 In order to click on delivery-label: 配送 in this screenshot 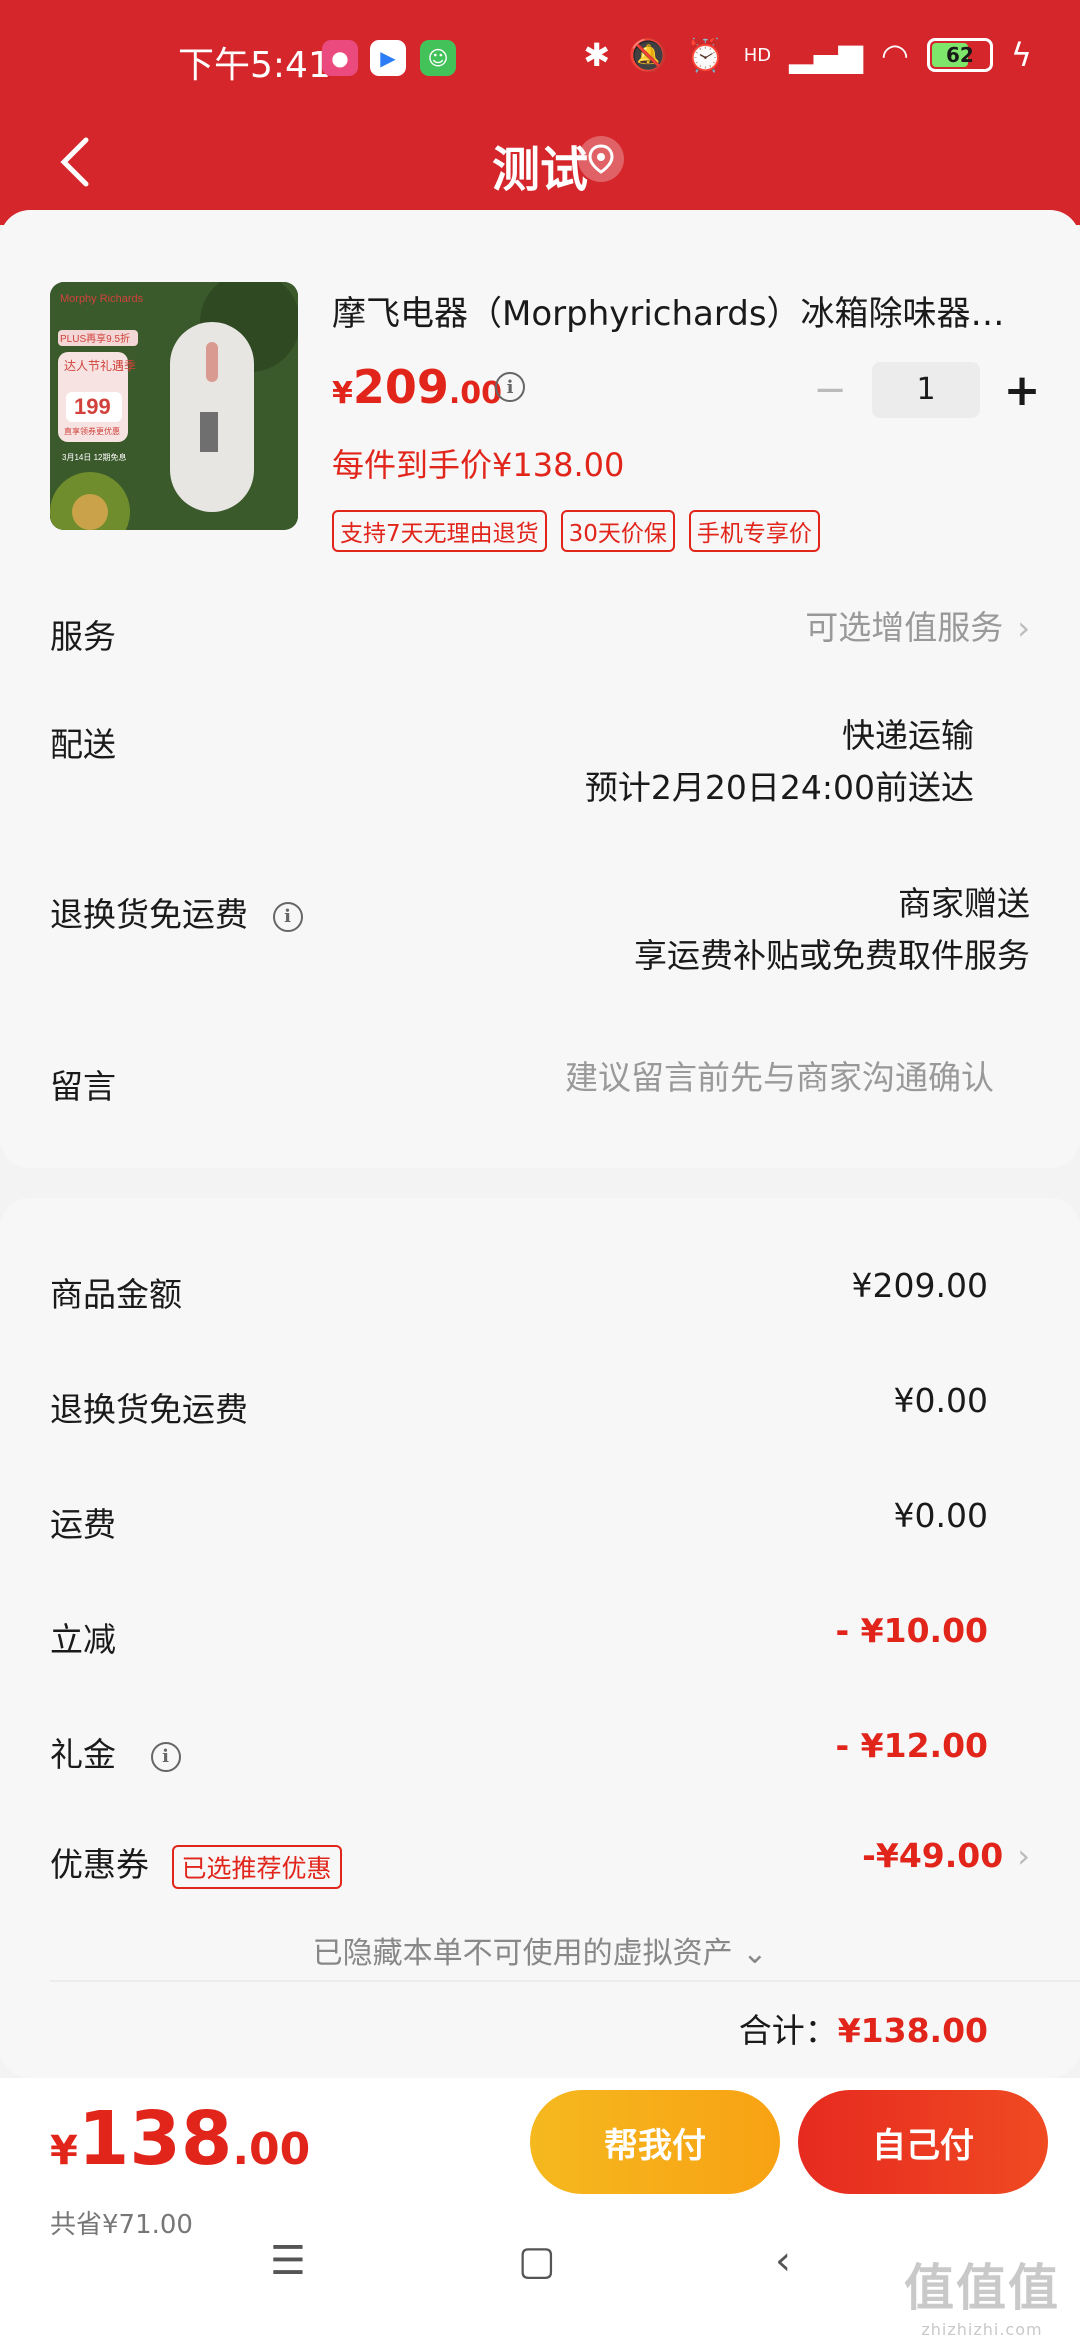, I will do `click(83, 744)`.